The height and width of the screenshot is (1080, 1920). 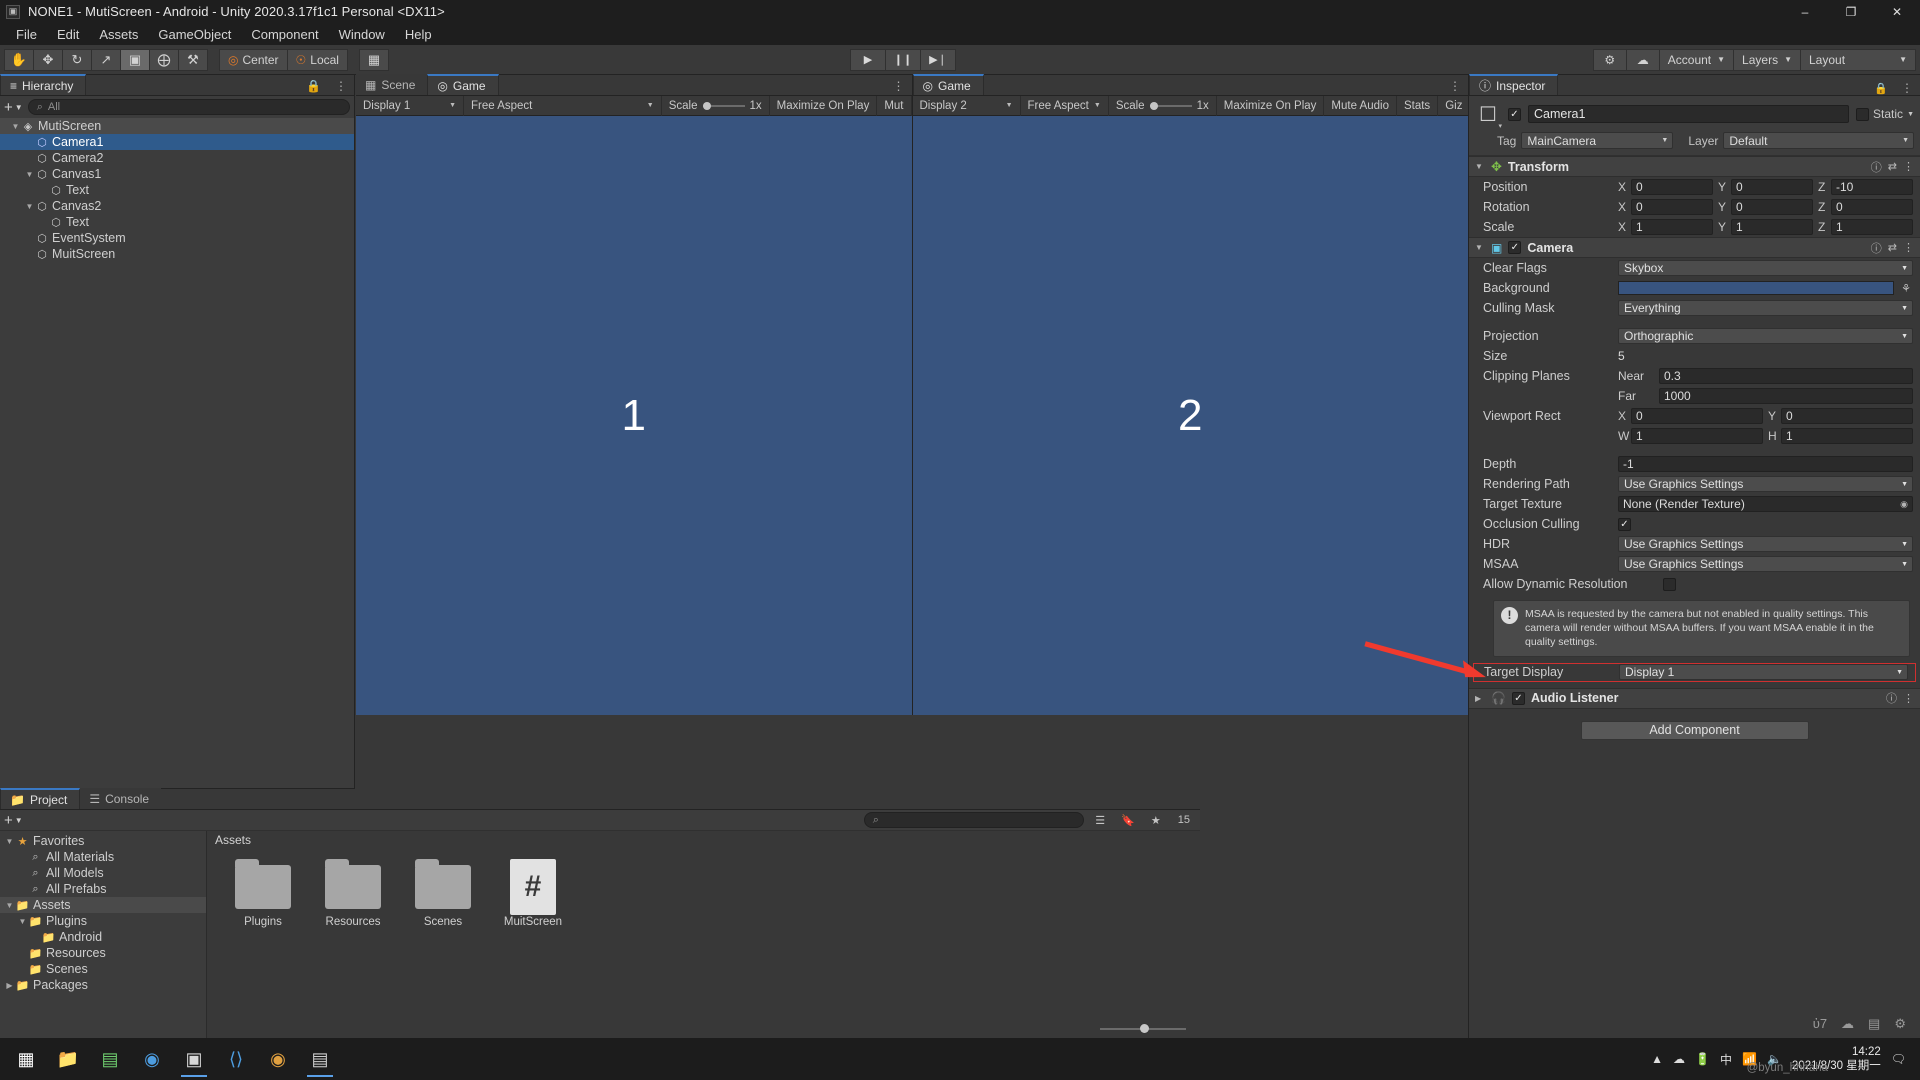 I want to click on close-button: ✕, so click(x=1897, y=11).